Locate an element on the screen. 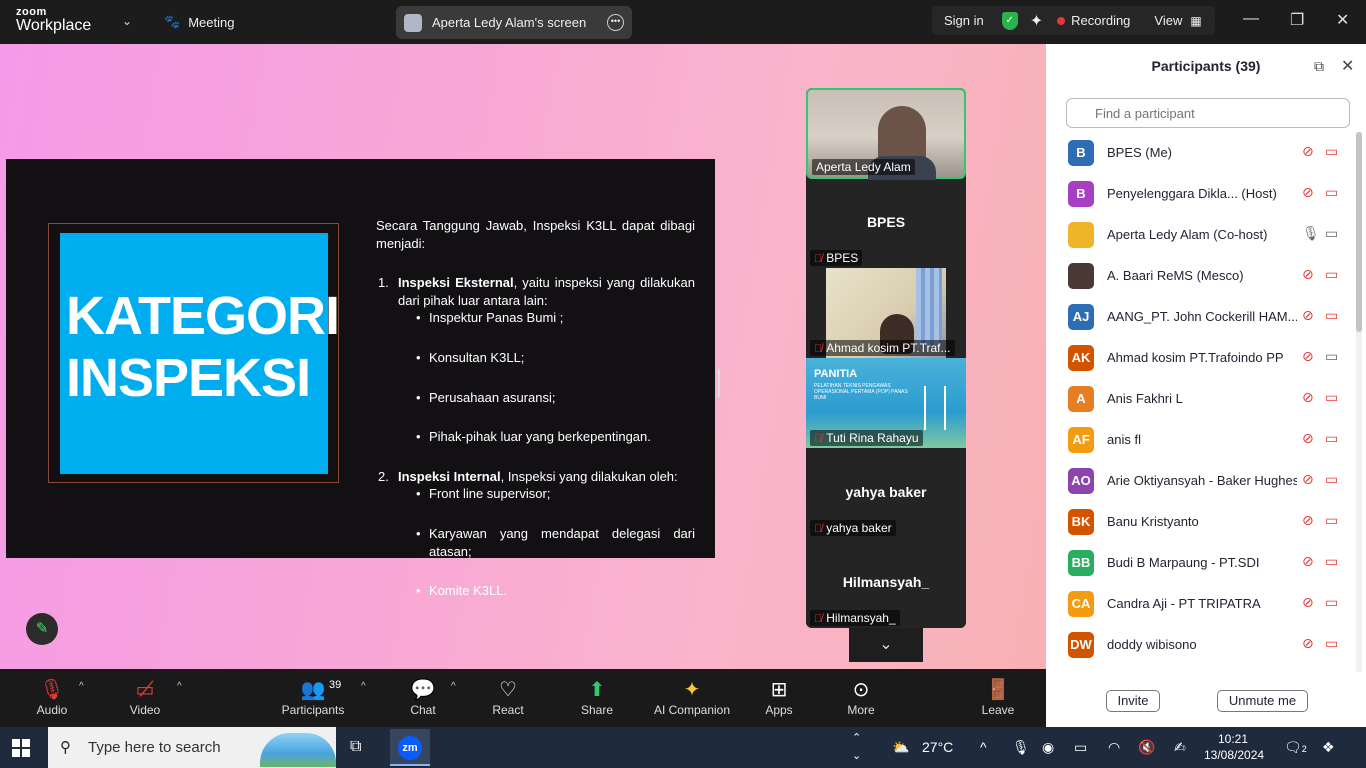  participant-row: BB Budi B Marpaung - PT.SDI ⊘ ▭ is located at coordinates (1201, 562).